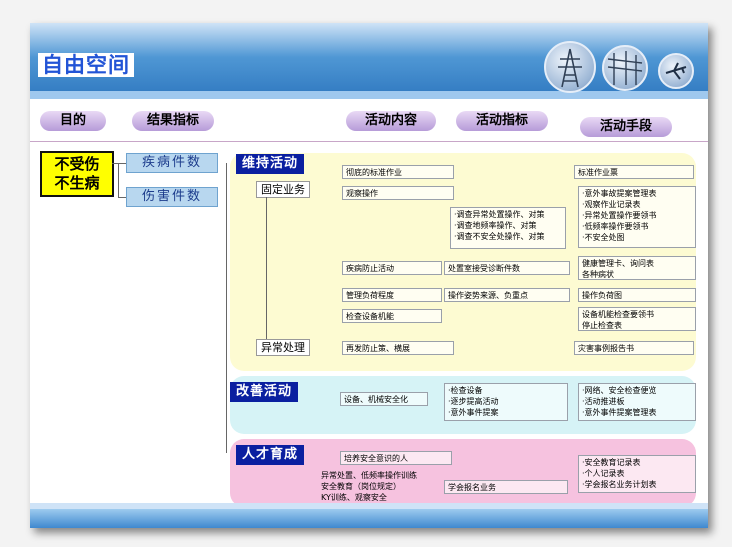  What do you see at coordinates (392, 295) in the screenshot?
I see `row-content-load-management: 管理负荷程度` at bounding box center [392, 295].